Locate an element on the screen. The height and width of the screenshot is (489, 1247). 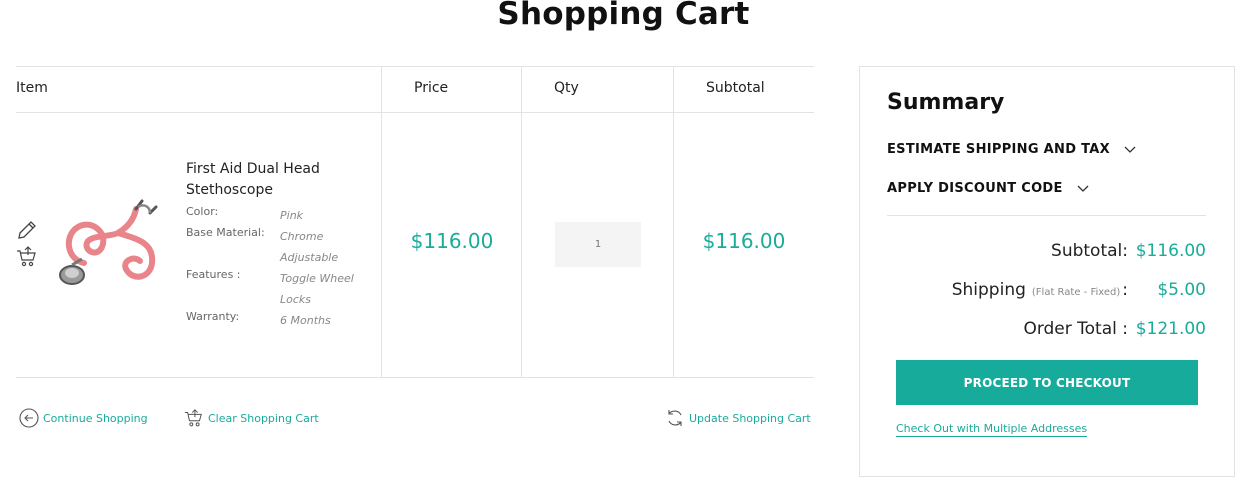
option-label: Color: is located at coordinates (202, 211).